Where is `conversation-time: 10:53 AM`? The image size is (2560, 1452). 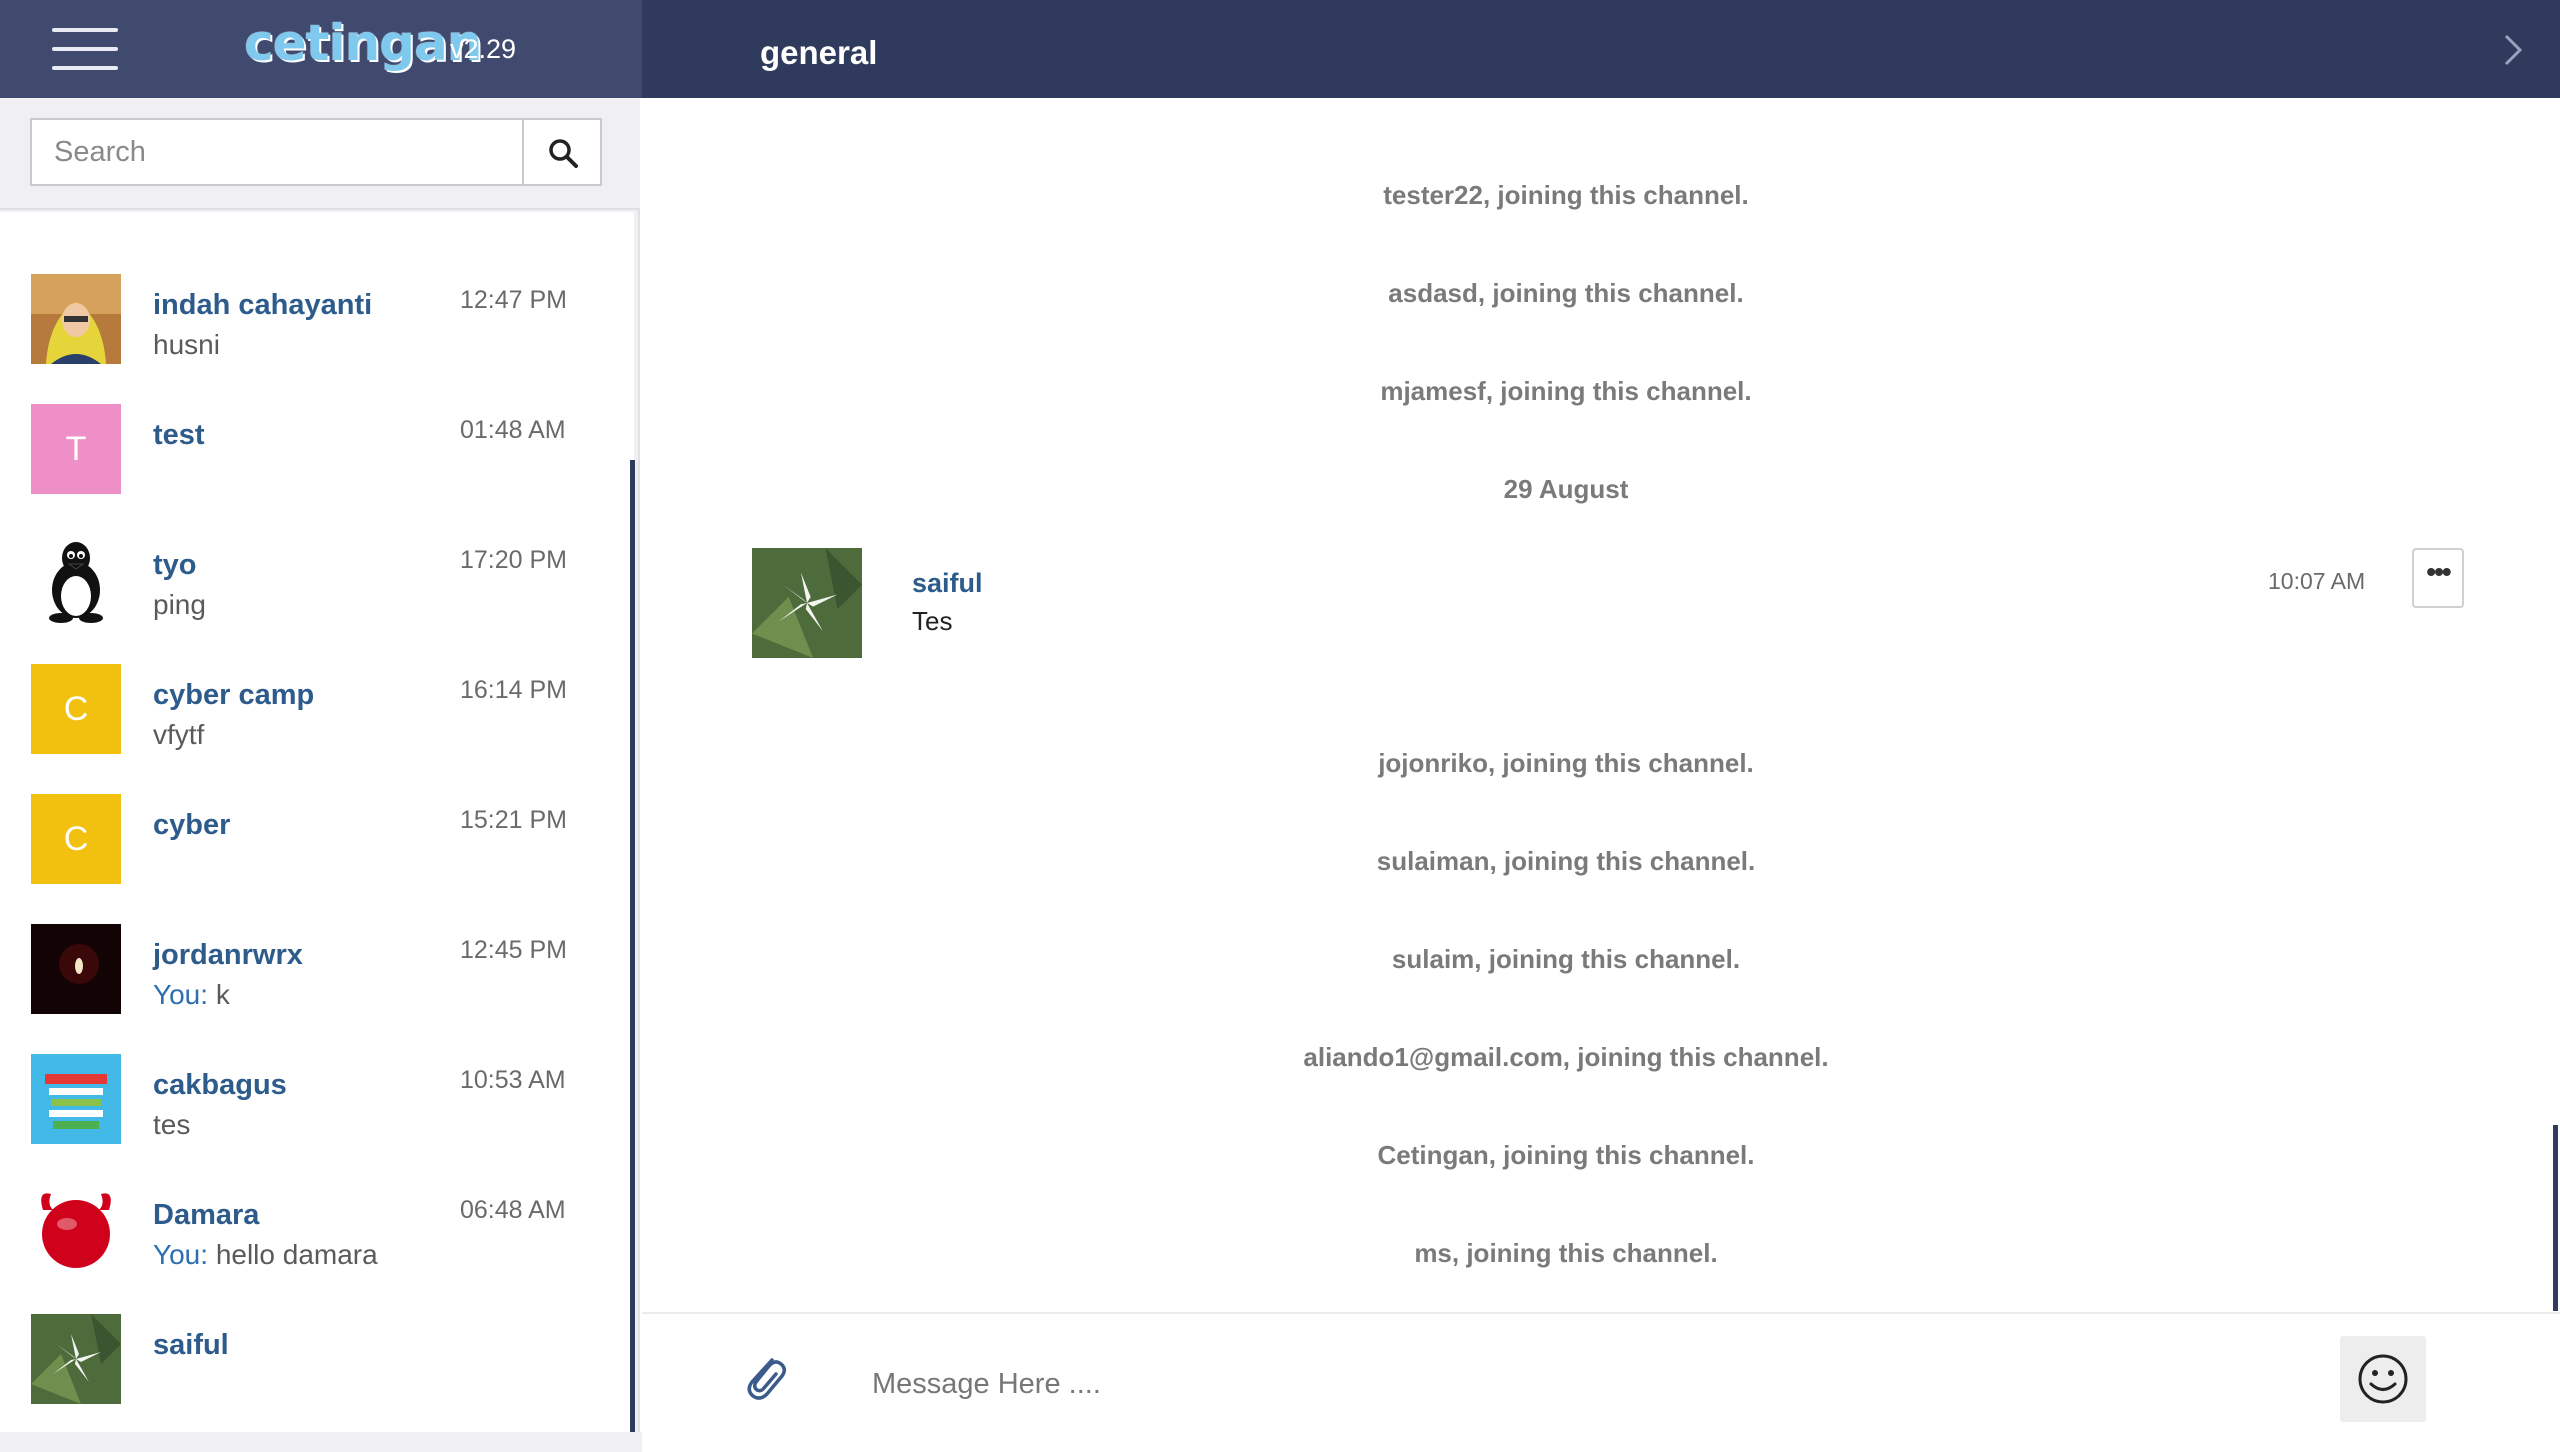
conversation-time: 10:53 AM is located at coordinates (513, 1080).